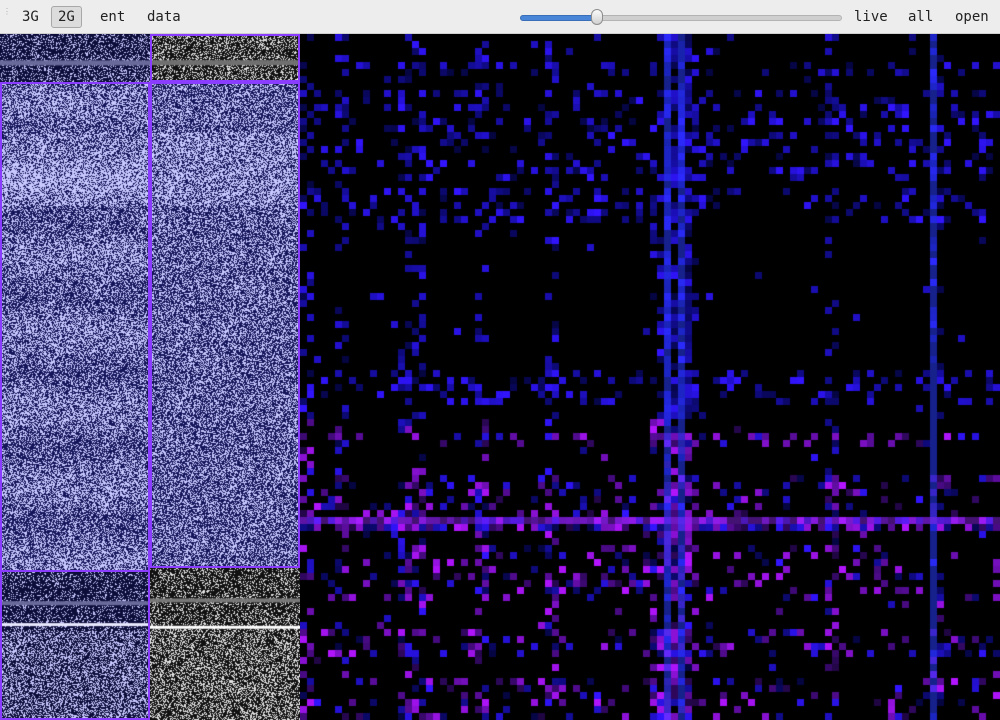 The width and height of the screenshot is (1000, 720). What do you see at coordinates (164, 17) in the screenshot?
I see `data-view-button: data` at bounding box center [164, 17].